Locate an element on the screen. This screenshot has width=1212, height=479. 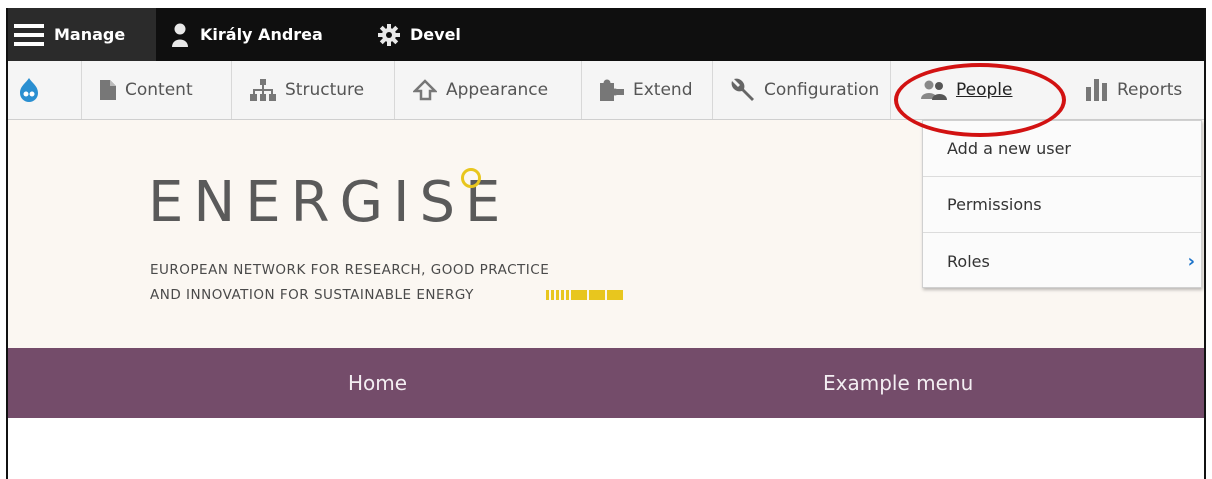
devel-button: Devel is located at coordinates (419, 34).